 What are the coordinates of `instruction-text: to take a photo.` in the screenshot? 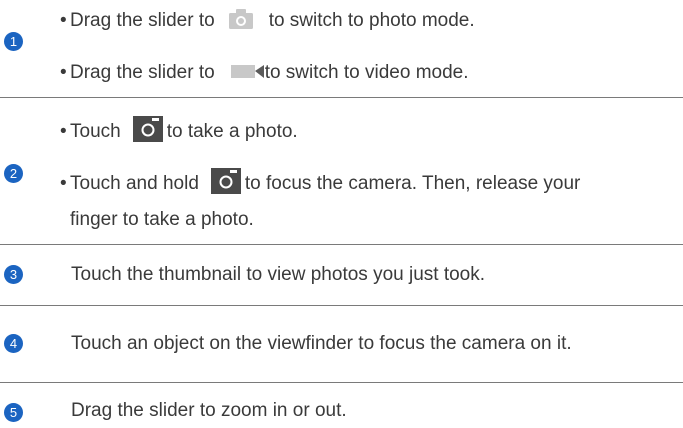 It's located at (232, 132).